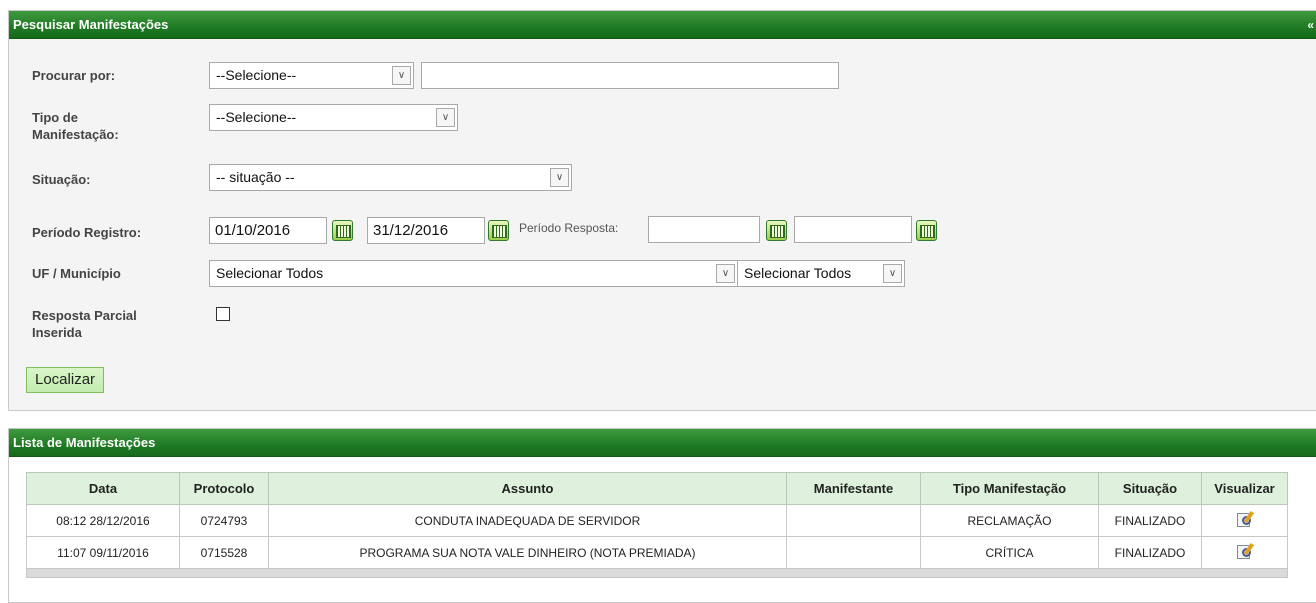 The width and height of the screenshot is (1316, 603). Describe the element at coordinates (473, 273) in the screenshot. I see `uf-select: Selecionar Todos ∨` at that location.